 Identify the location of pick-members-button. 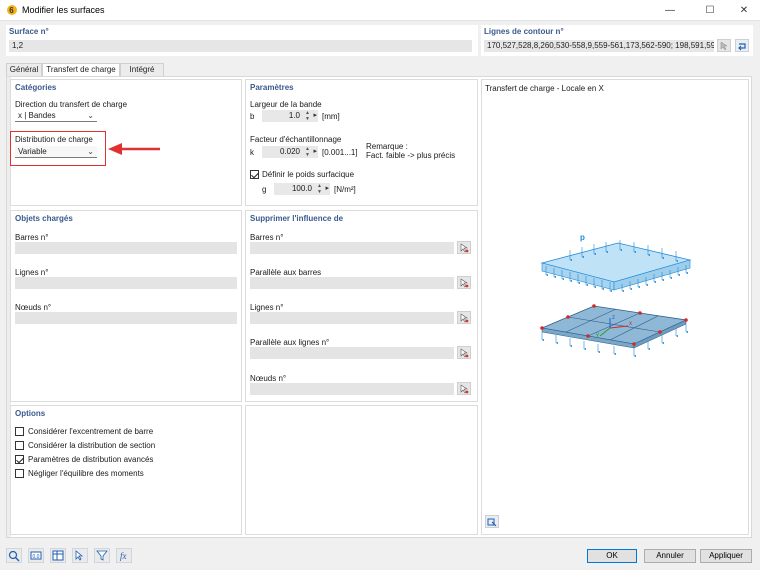
(464, 247).